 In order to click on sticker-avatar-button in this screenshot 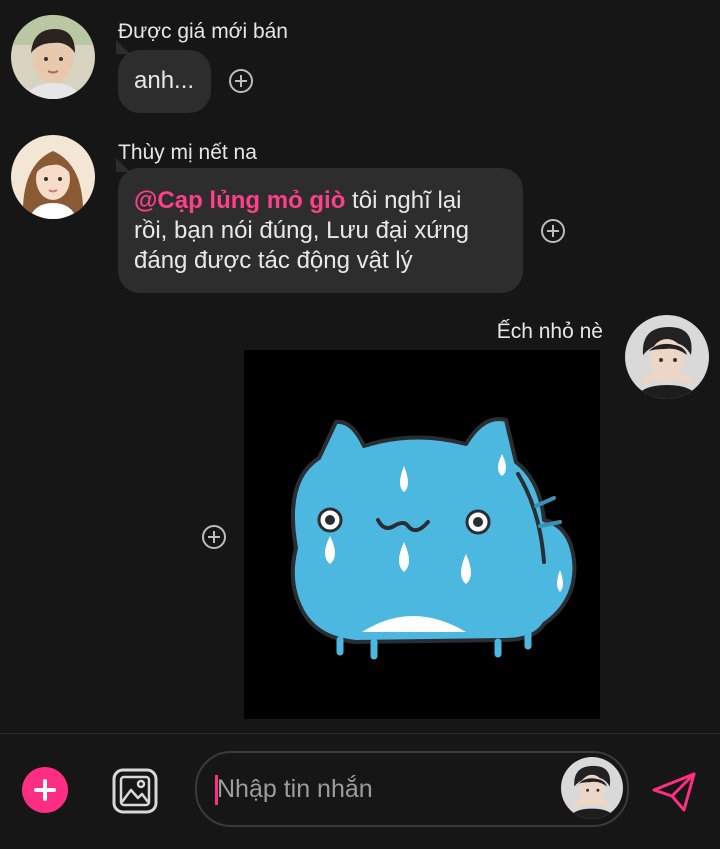, I will do `click(592, 788)`.